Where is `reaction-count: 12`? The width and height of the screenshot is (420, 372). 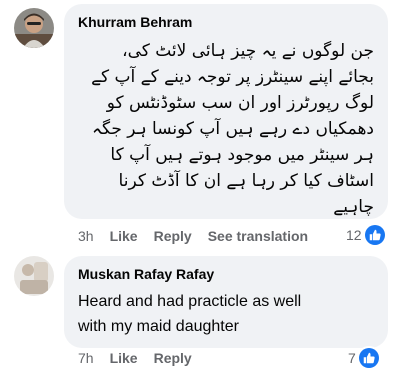 reaction-count: 12 is located at coordinates (354, 235).